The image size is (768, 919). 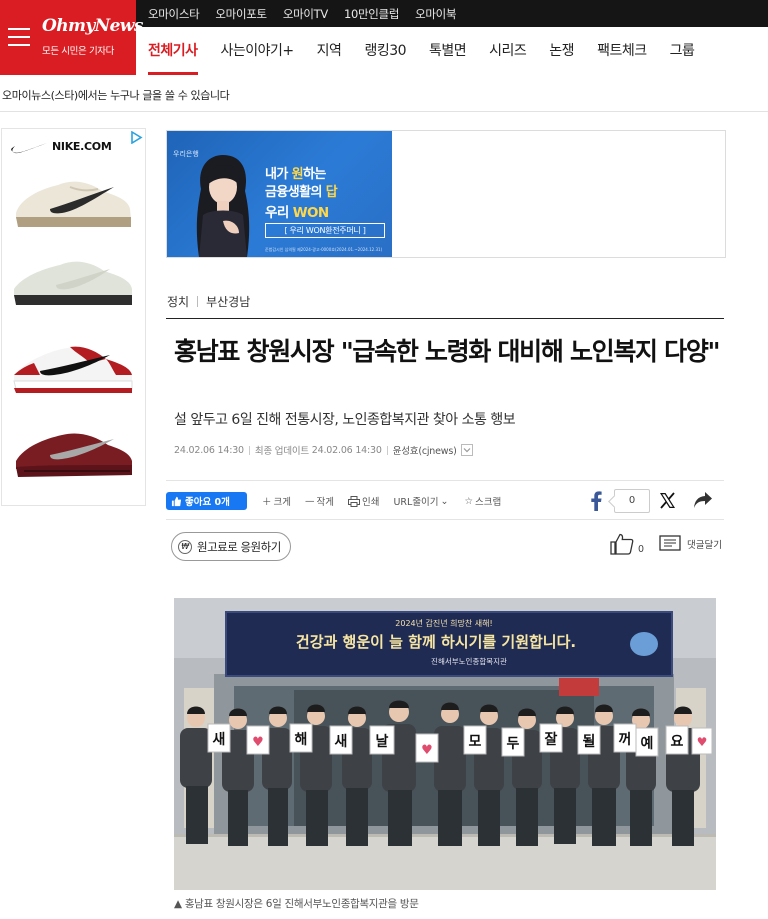 I want to click on chevron-down-icon: ⌄, so click(x=444, y=501).